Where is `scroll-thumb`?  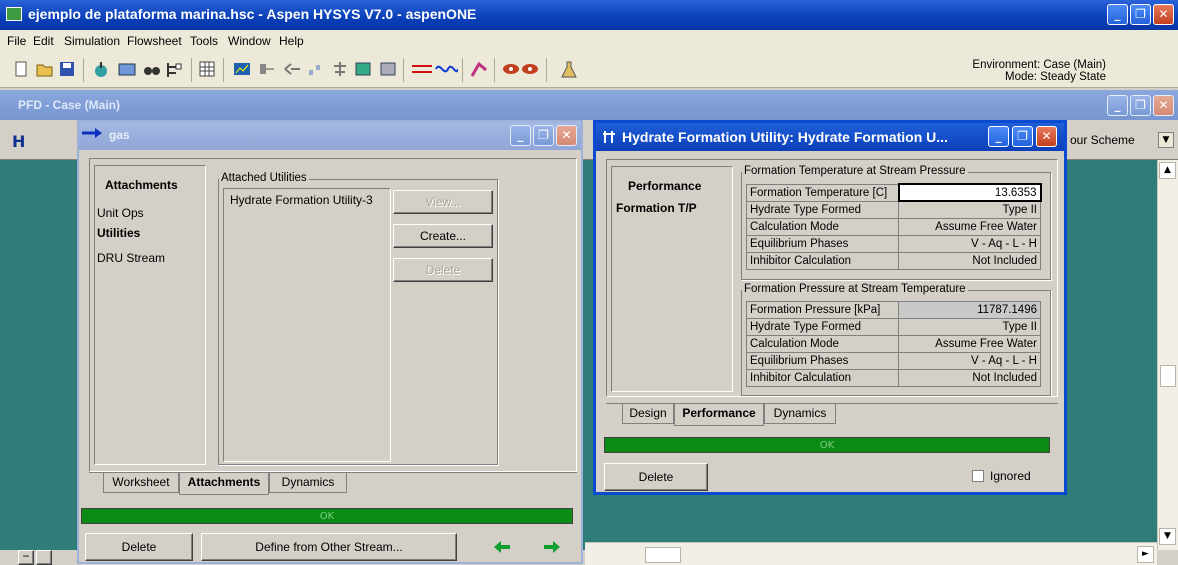 scroll-thumb is located at coordinates (1168, 376).